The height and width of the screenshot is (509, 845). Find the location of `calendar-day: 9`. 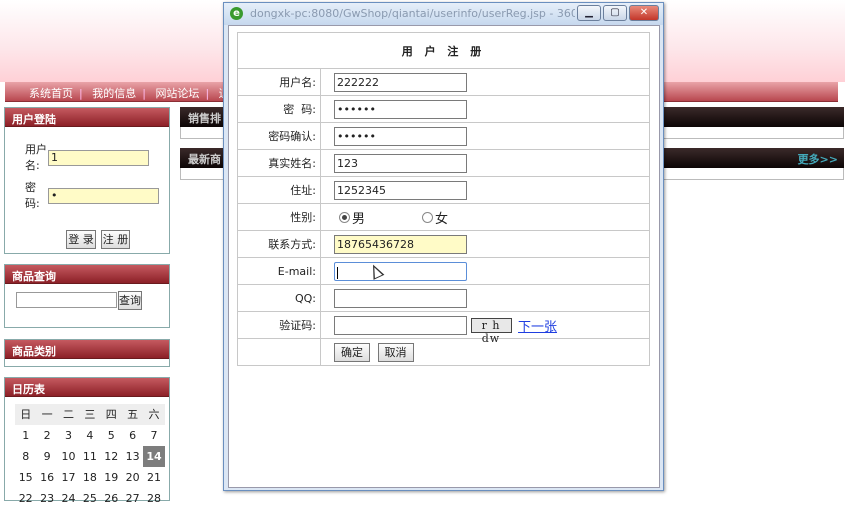

calendar-day: 9 is located at coordinates (46, 456).